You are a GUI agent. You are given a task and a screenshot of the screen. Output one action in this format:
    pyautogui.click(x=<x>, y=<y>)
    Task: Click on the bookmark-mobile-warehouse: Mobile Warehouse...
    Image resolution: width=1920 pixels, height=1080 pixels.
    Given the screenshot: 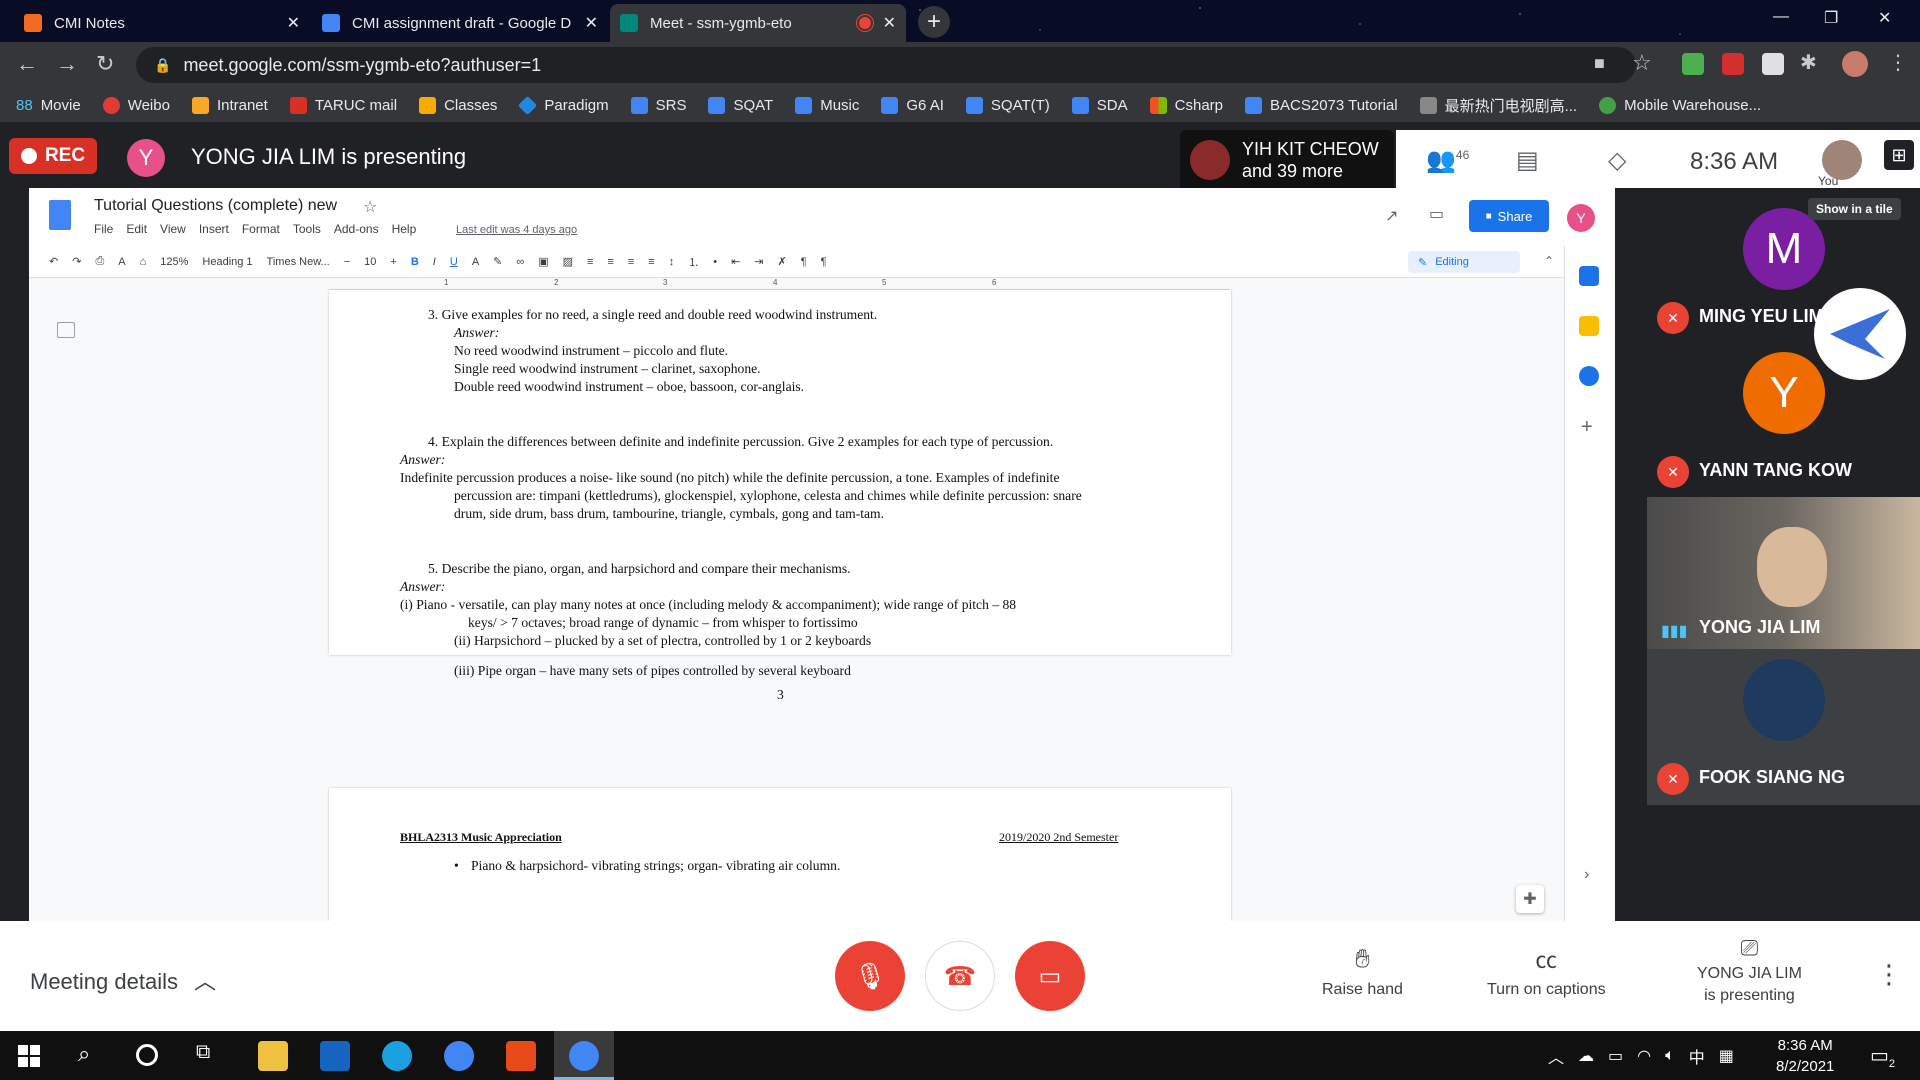 What is the action you would take?
    pyautogui.click(x=1680, y=105)
    